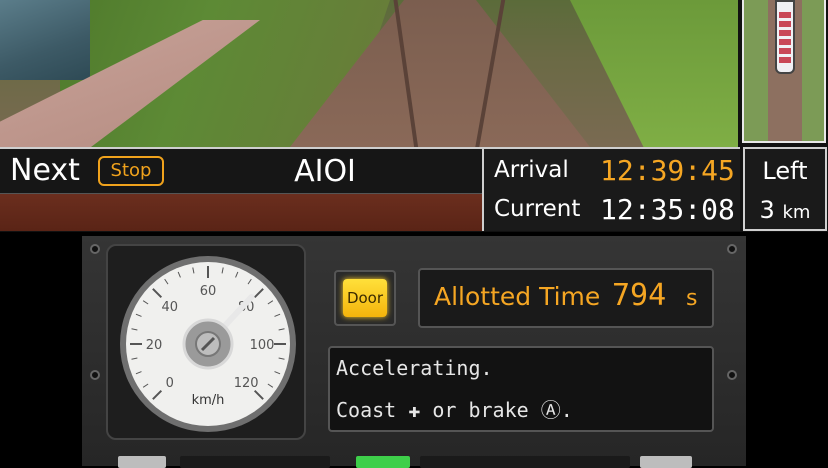 Image resolution: width=828 pixels, height=468 pixels. I want to click on stop-badge: Stop, so click(131, 171).